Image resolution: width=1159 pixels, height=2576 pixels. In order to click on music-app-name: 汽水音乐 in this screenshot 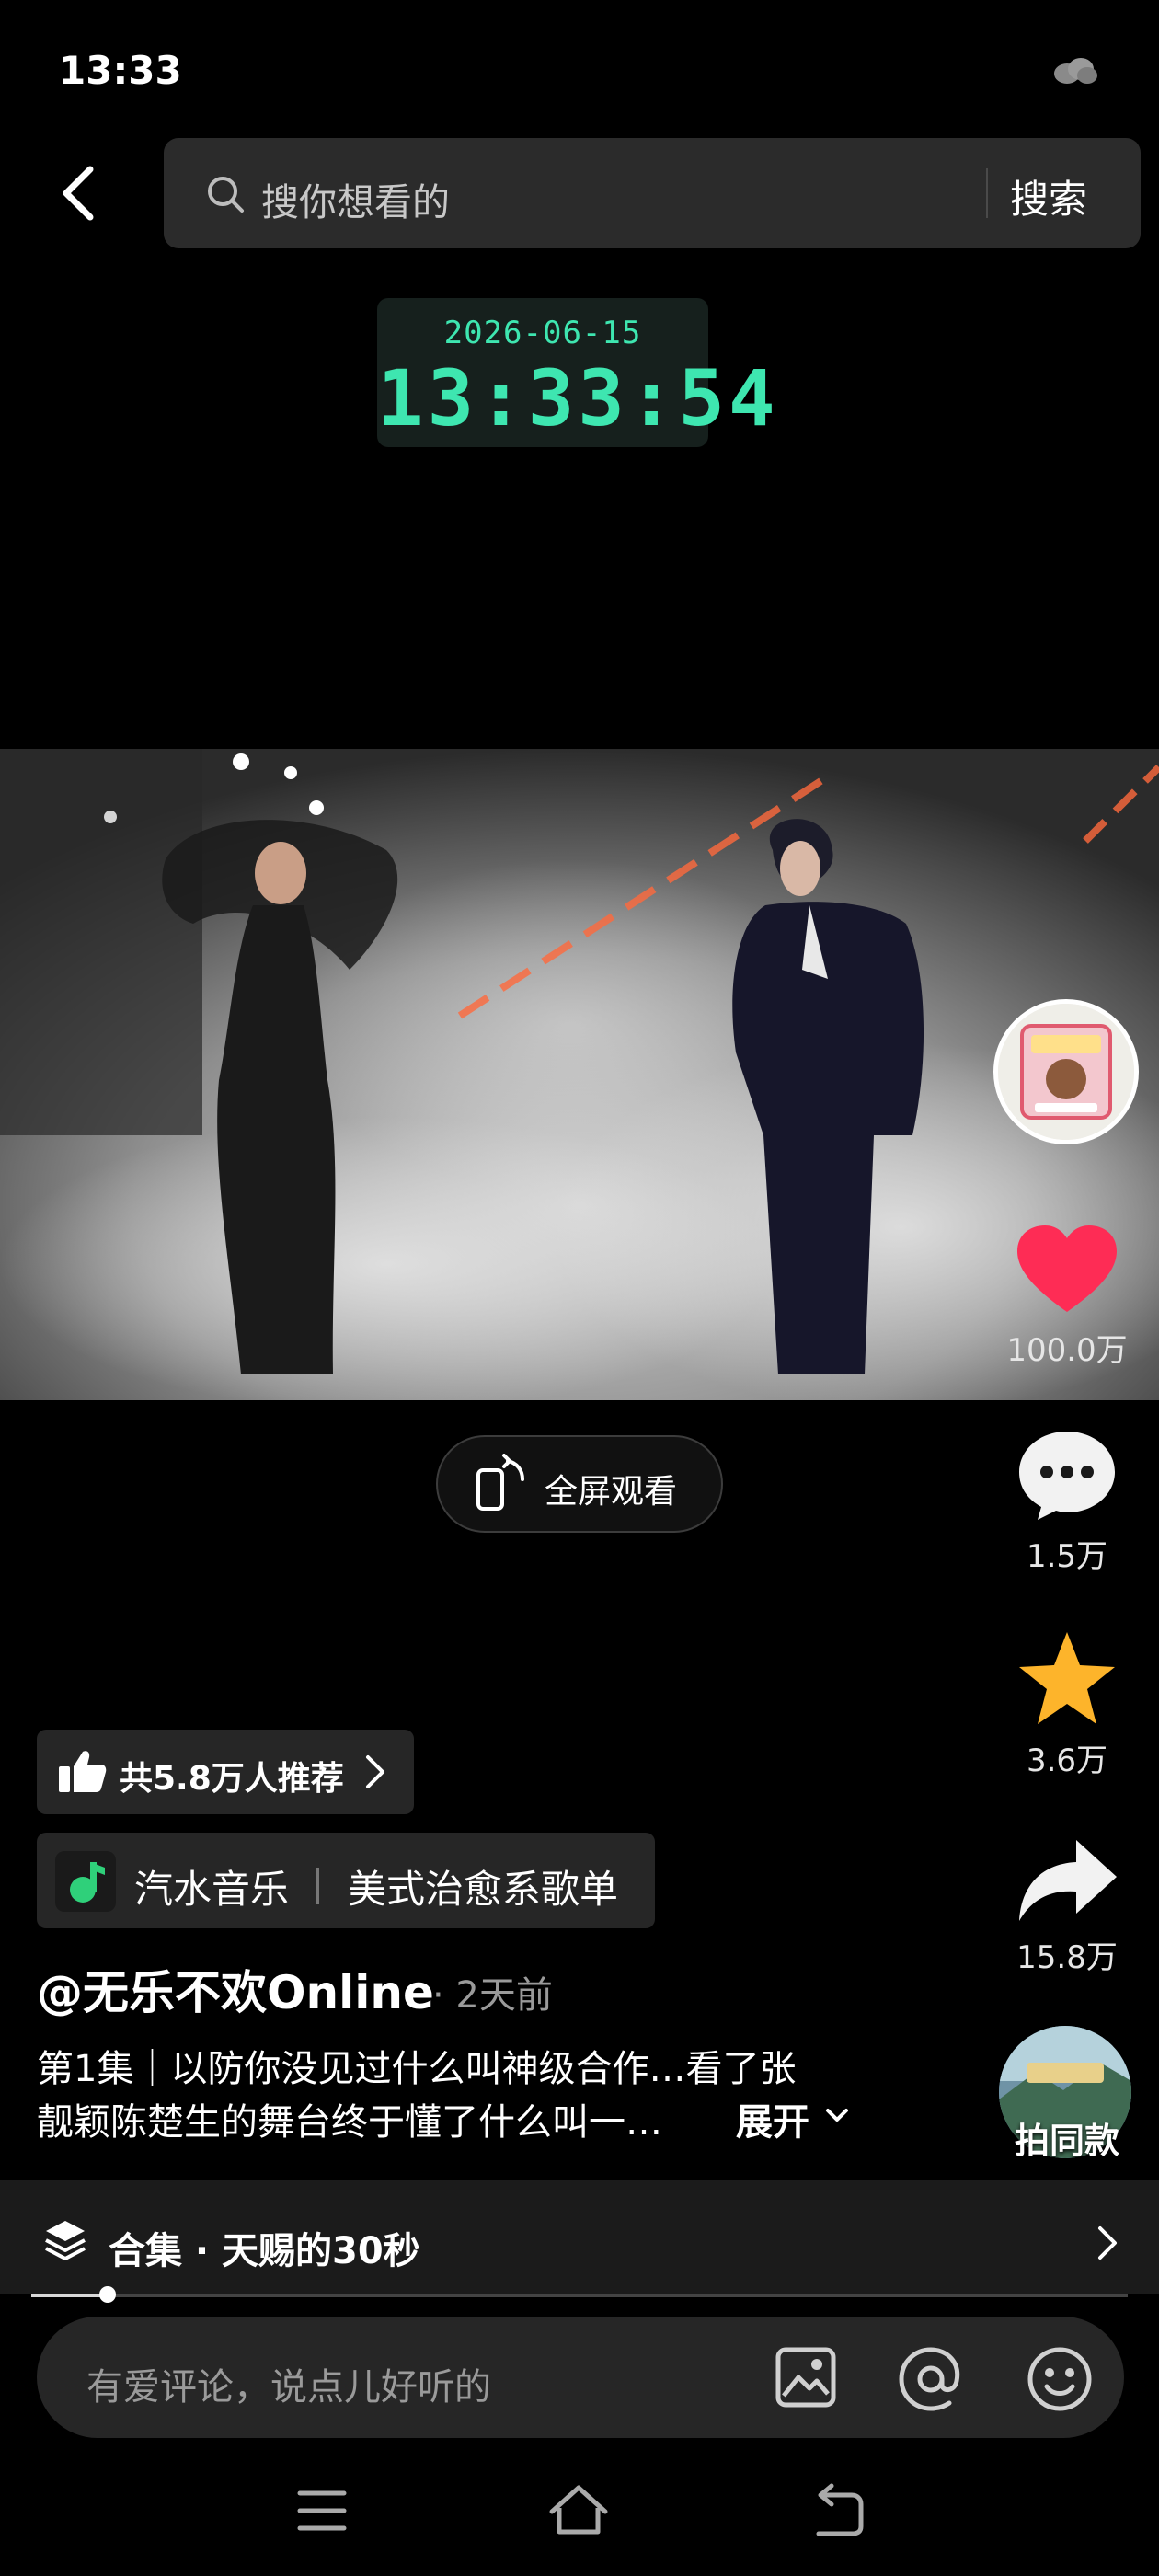, I will do `click(212, 1890)`.